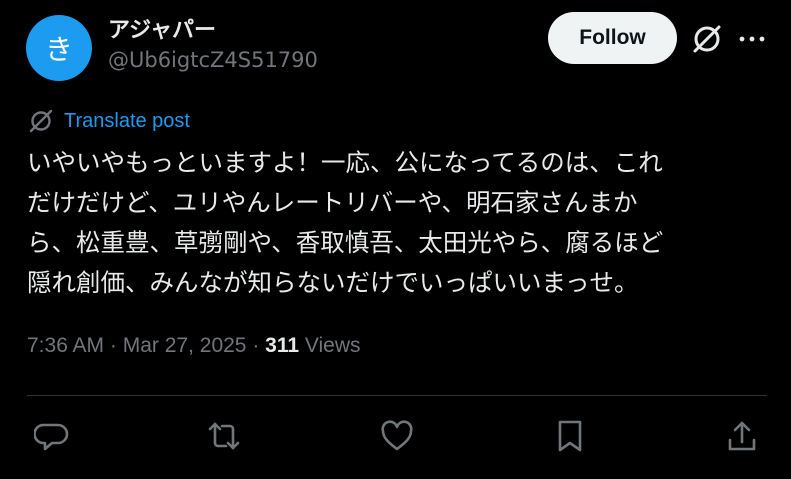 This screenshot has height=479, width=791. What do you see at coordinates (330, 345) in the screenshot?
I see `views-label: Views` at bounding box center [330, 345].